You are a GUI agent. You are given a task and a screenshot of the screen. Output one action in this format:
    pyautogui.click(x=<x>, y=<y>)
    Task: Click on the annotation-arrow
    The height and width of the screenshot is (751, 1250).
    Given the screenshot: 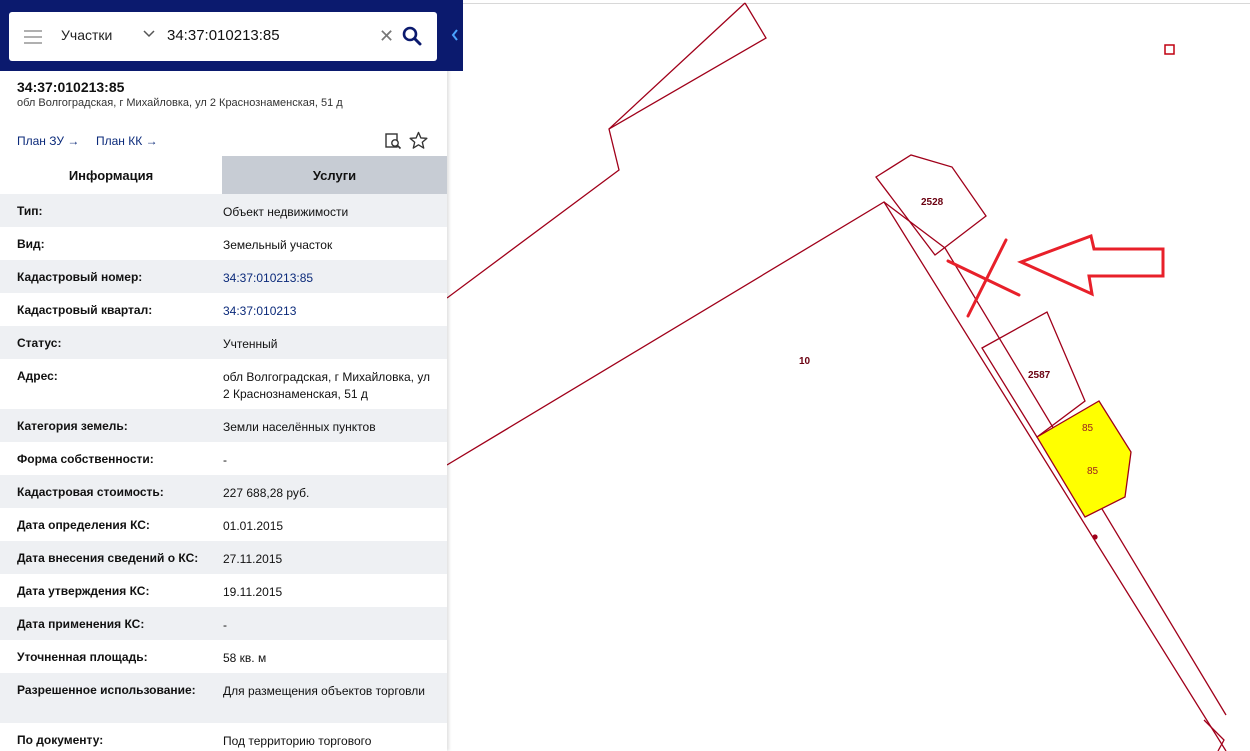 What is the action you would take?
    pyautogui.click(x=1091, y=265)
    